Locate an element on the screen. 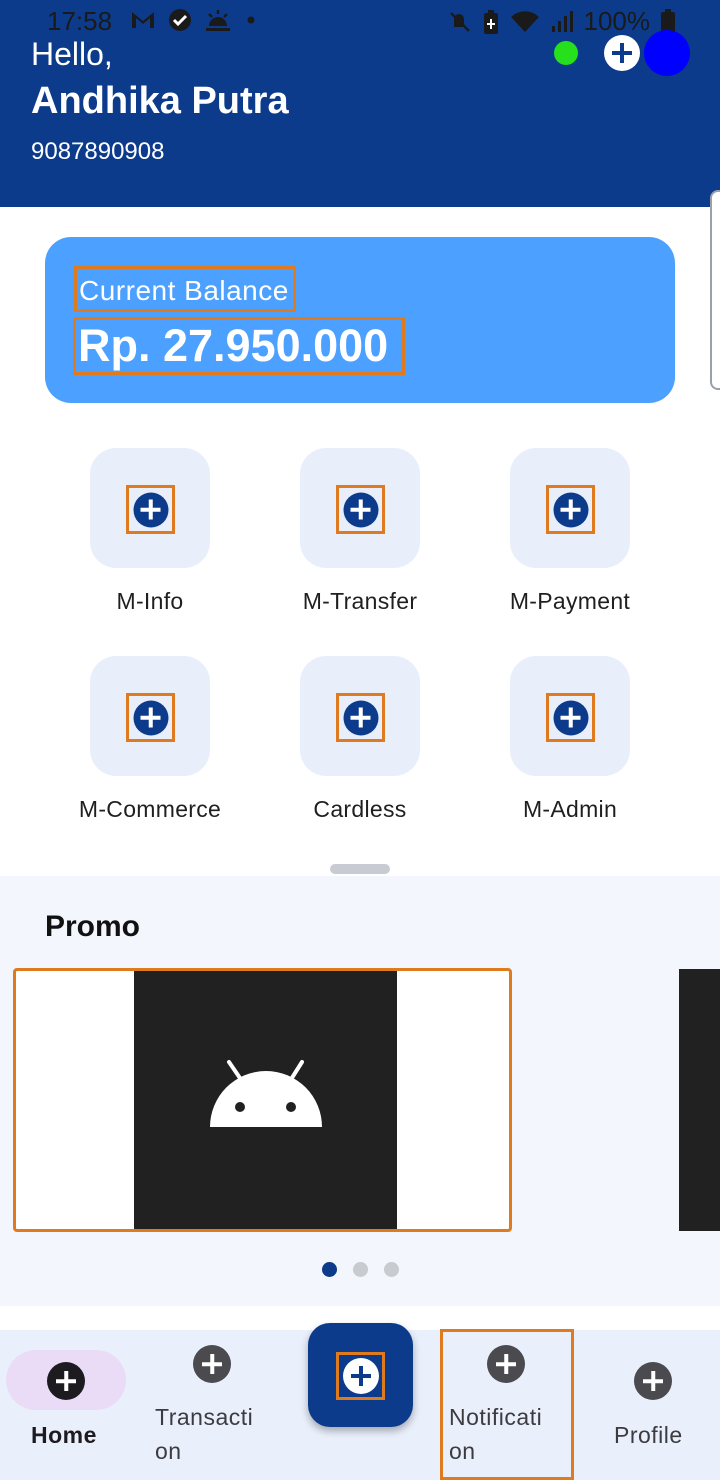  check-circle-icon is located at coordinates (180, 20).